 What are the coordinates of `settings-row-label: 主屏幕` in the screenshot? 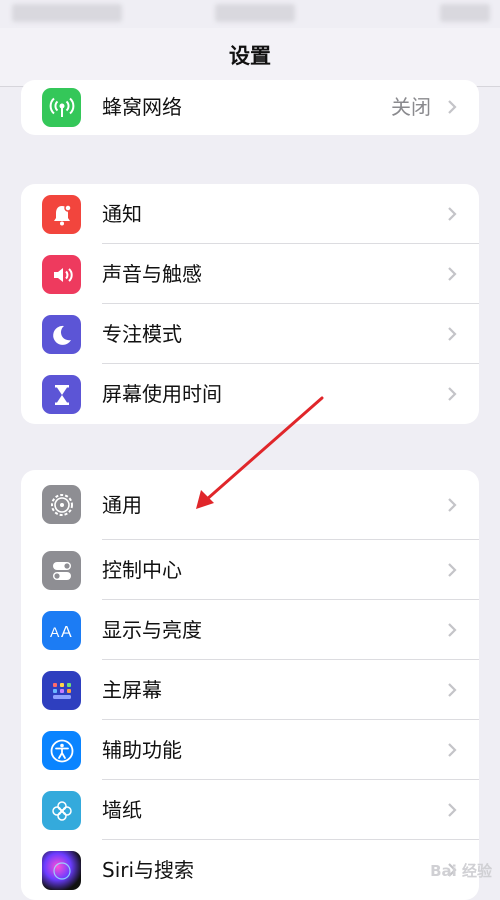 It's located at (132, 690).